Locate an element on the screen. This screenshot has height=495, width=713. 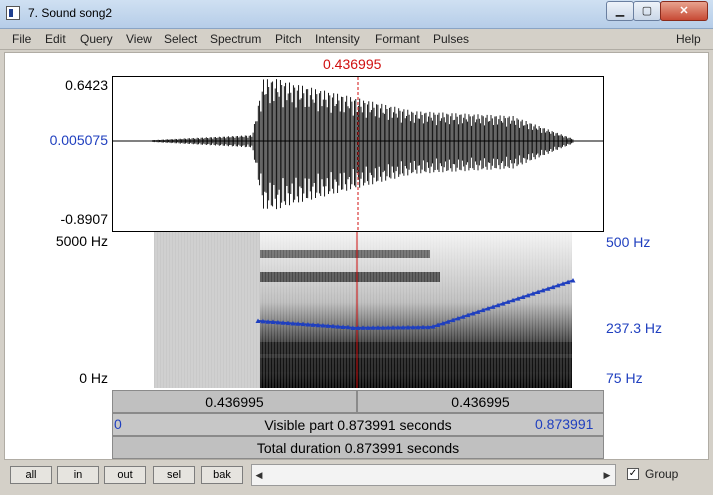
pitch-bottom-label: 75 Hz is located at coordinates (624, 378).